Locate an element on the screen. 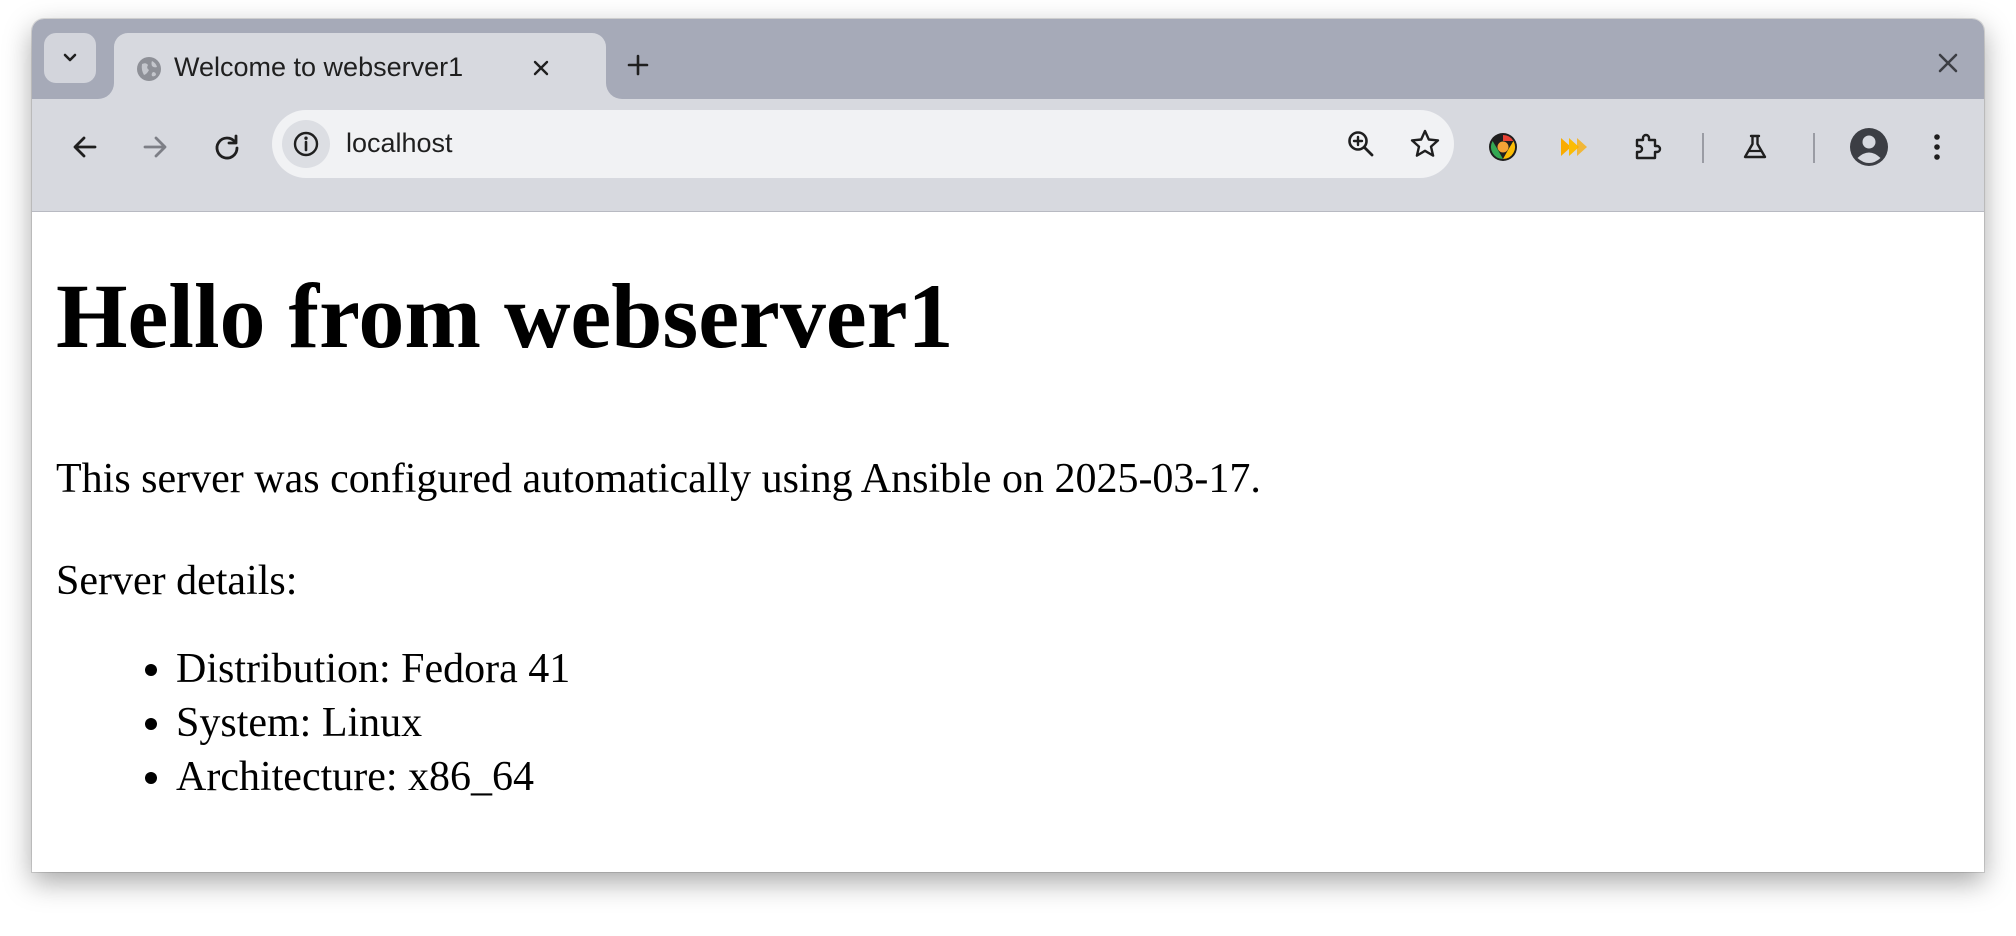 The image size is (2016, 936). forward-arrow-icon is located at coordinates (155, 147).